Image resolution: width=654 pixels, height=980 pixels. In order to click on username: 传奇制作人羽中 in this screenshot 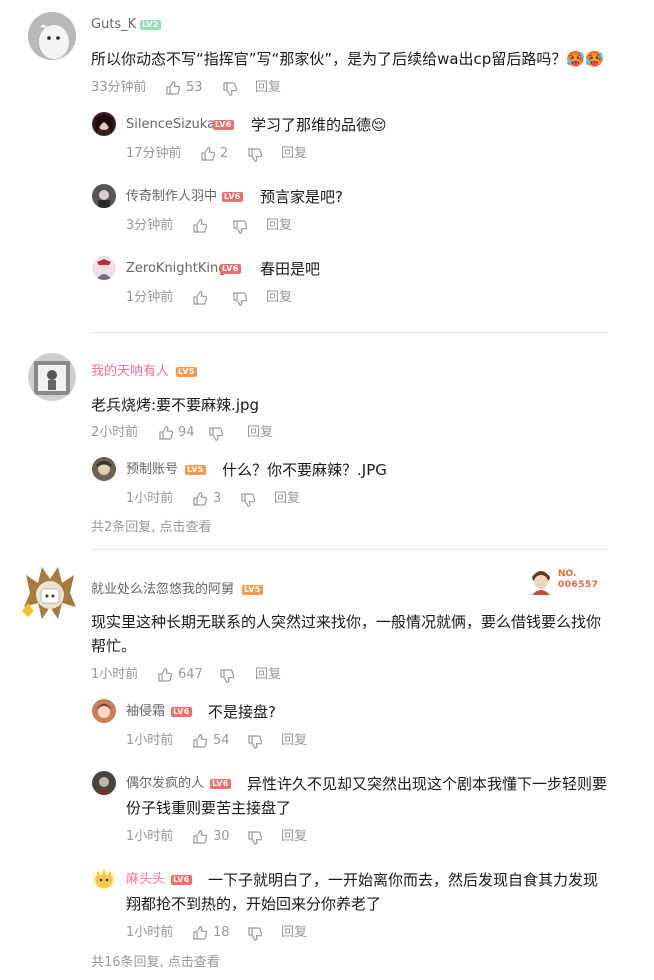, I will do `click(171, 197)`.